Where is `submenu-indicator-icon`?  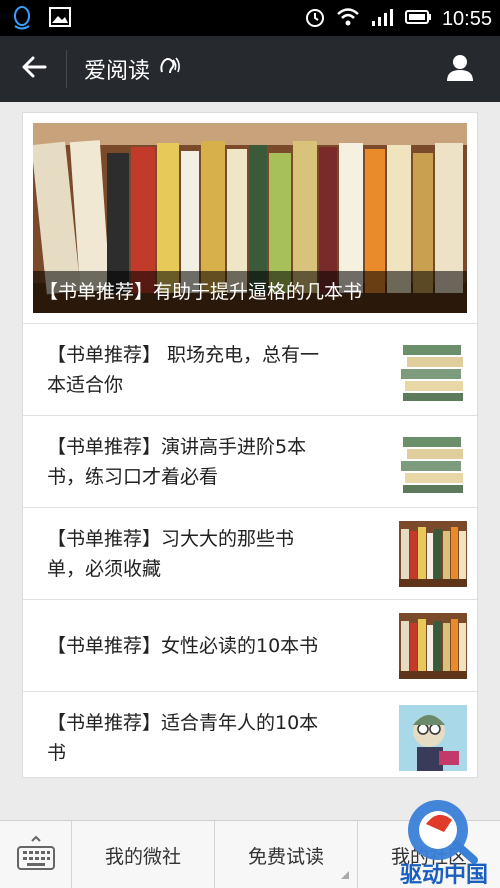
submenu-indicator-icon is located at coordinates (345, 875).